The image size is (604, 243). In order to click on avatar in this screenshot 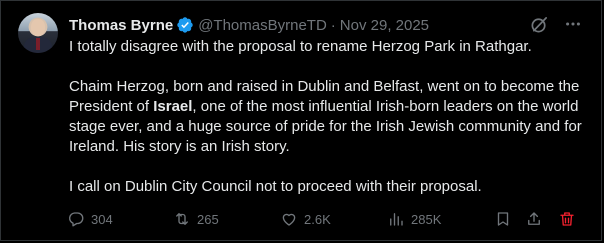, I will do `click(38, 33)`.